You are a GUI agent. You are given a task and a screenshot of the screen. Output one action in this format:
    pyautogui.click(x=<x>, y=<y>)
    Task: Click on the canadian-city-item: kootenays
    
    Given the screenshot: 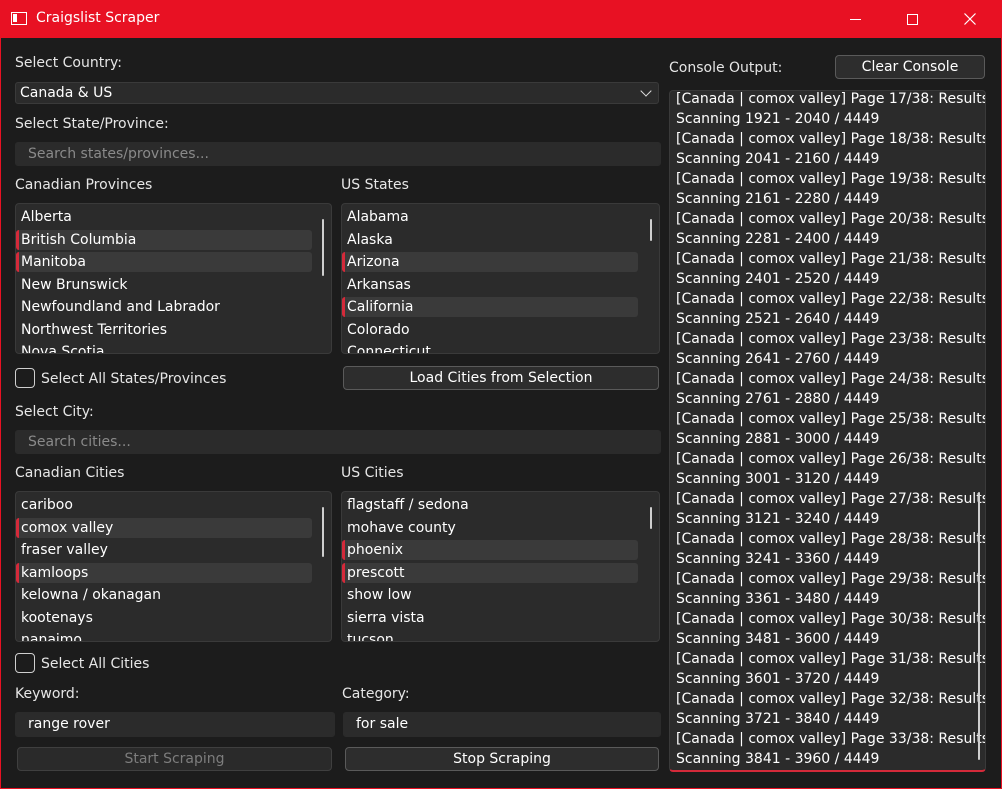 What is the action you would take?
    pyautogui.click(x=164, y=618)
    